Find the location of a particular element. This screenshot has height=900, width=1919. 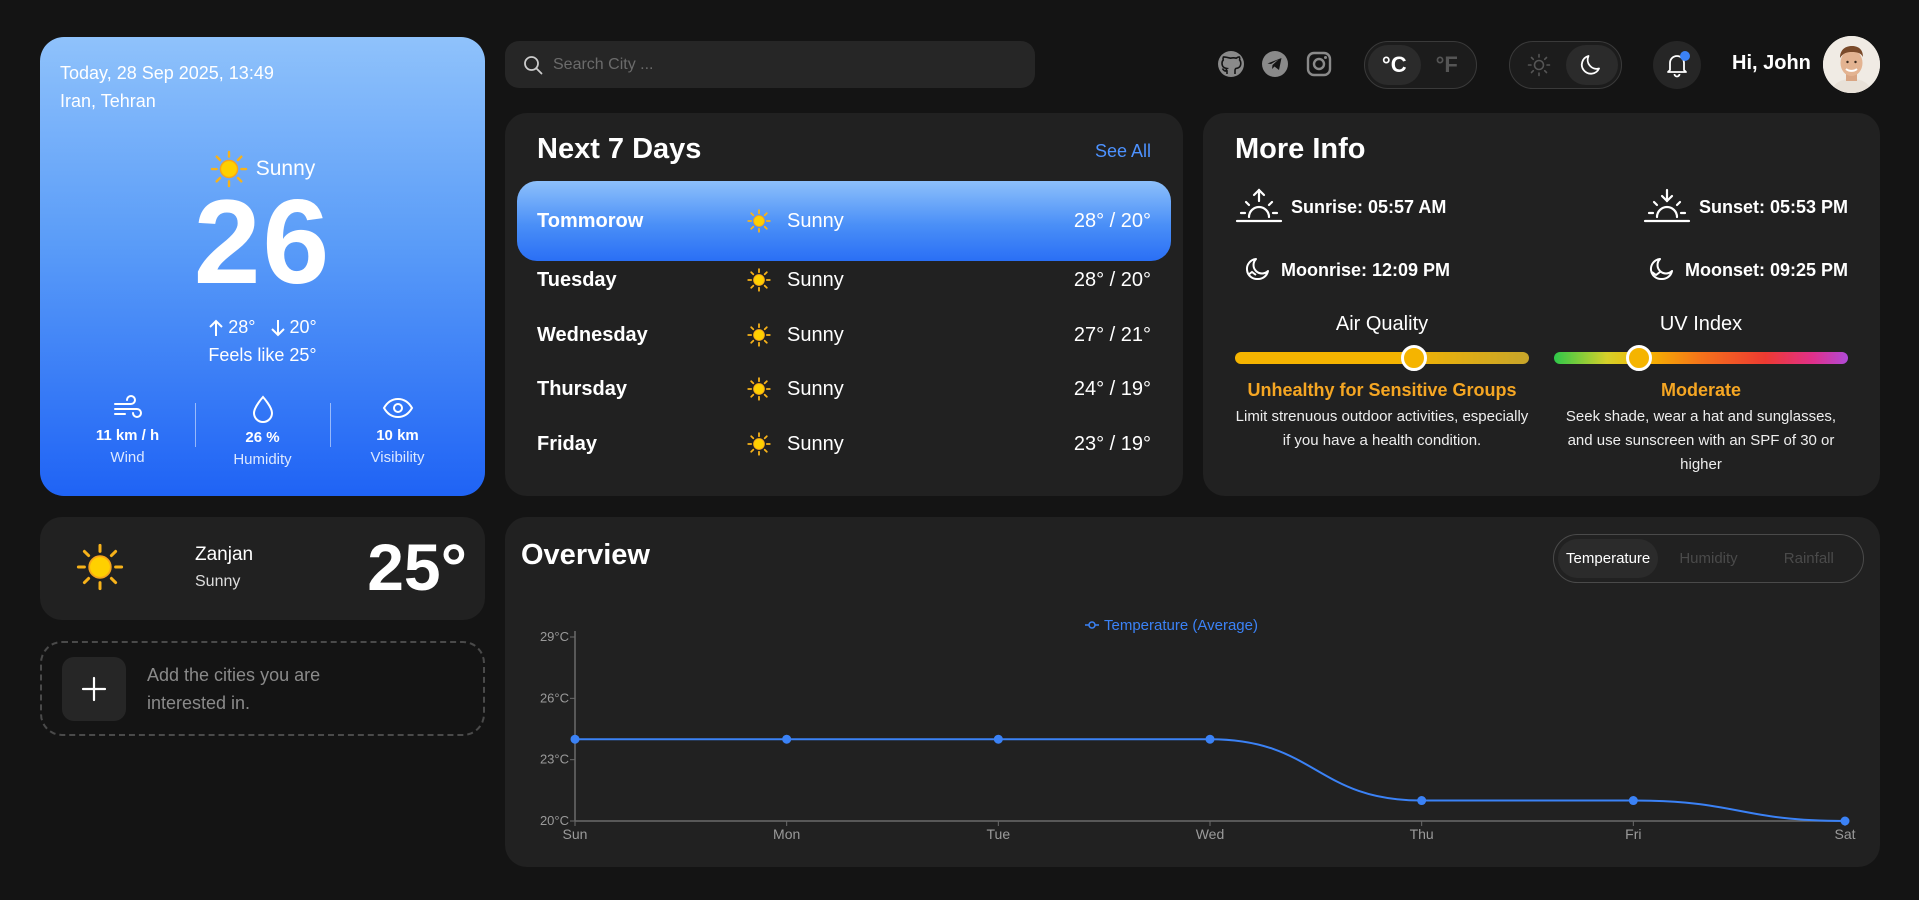

add-city-card: Add the cities you are interested in. is located at coordinates (262, 688).